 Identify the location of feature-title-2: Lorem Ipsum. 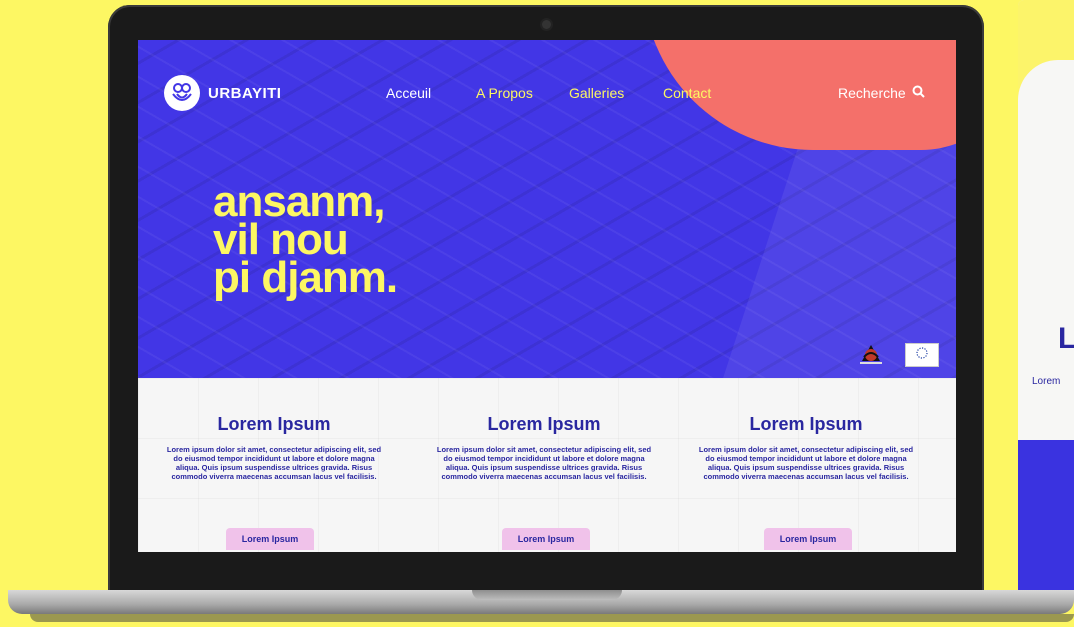
(544, 424).